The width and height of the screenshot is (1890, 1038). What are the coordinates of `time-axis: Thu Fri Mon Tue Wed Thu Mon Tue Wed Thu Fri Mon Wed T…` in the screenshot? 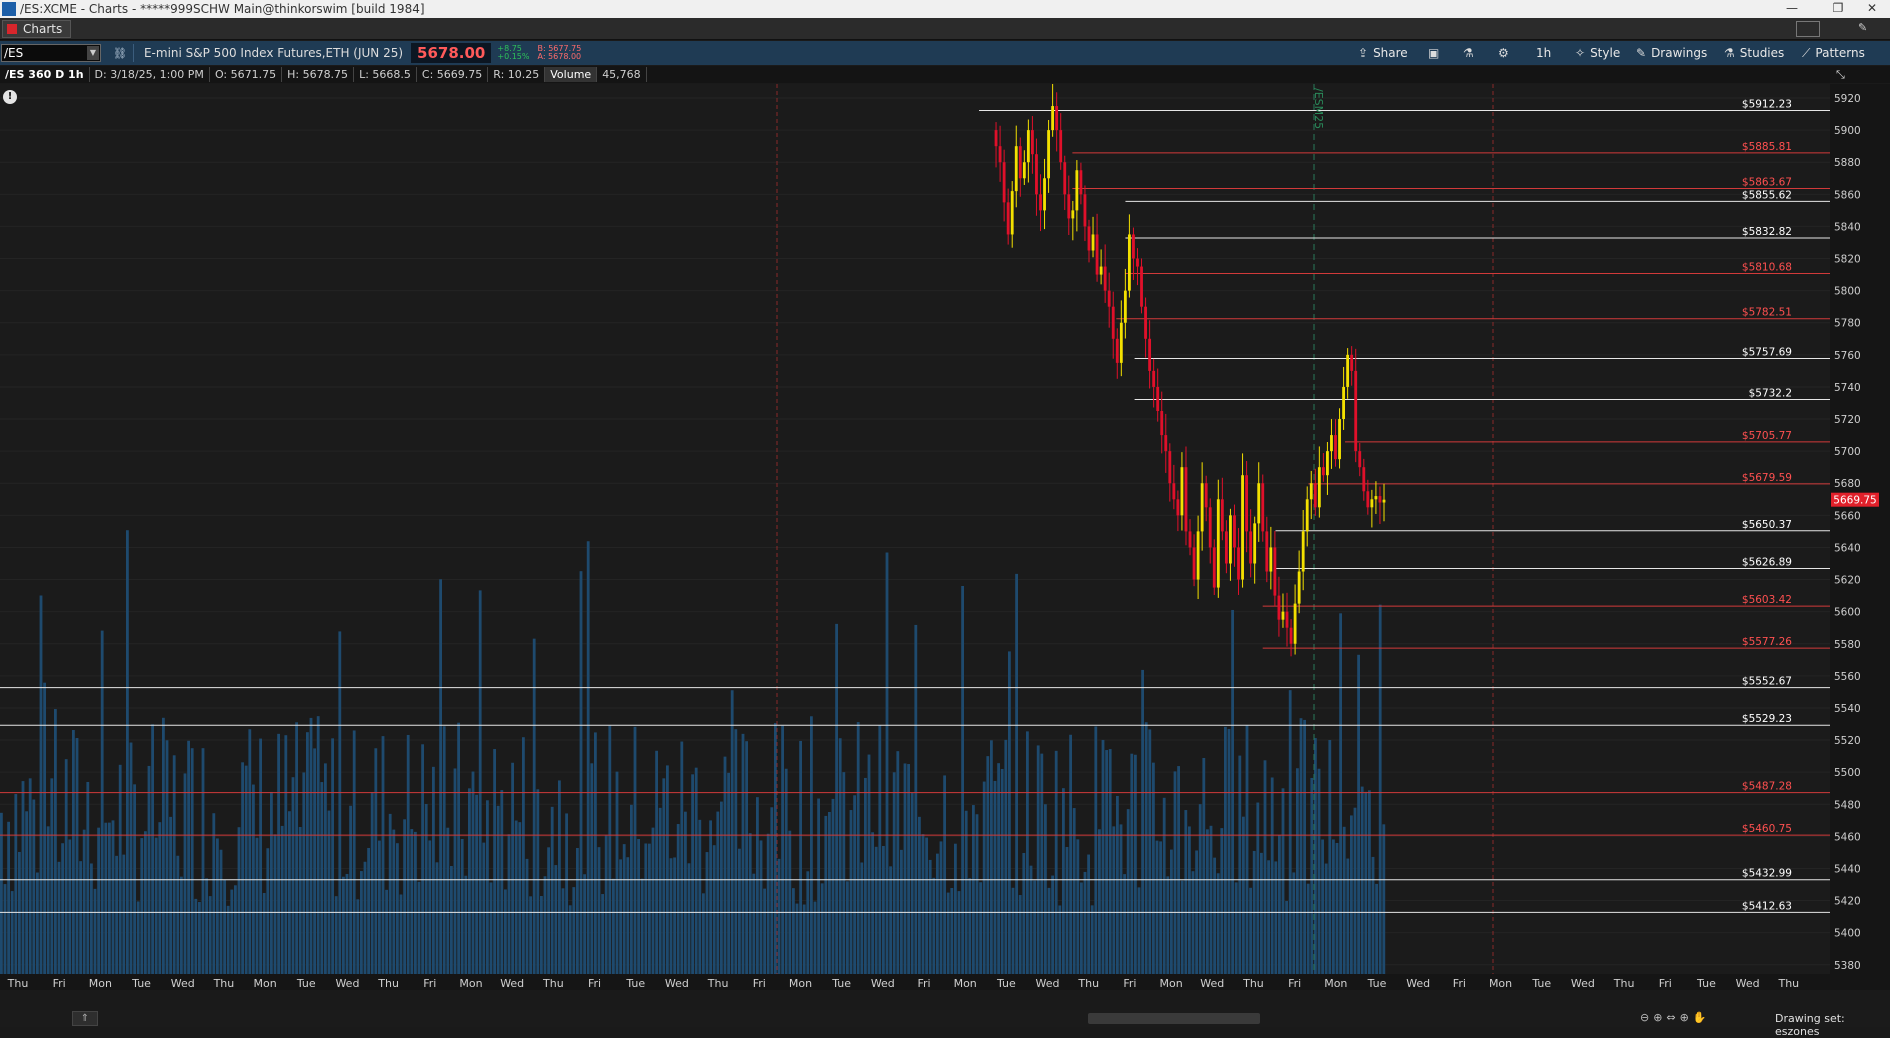 It's located at (915, 982).